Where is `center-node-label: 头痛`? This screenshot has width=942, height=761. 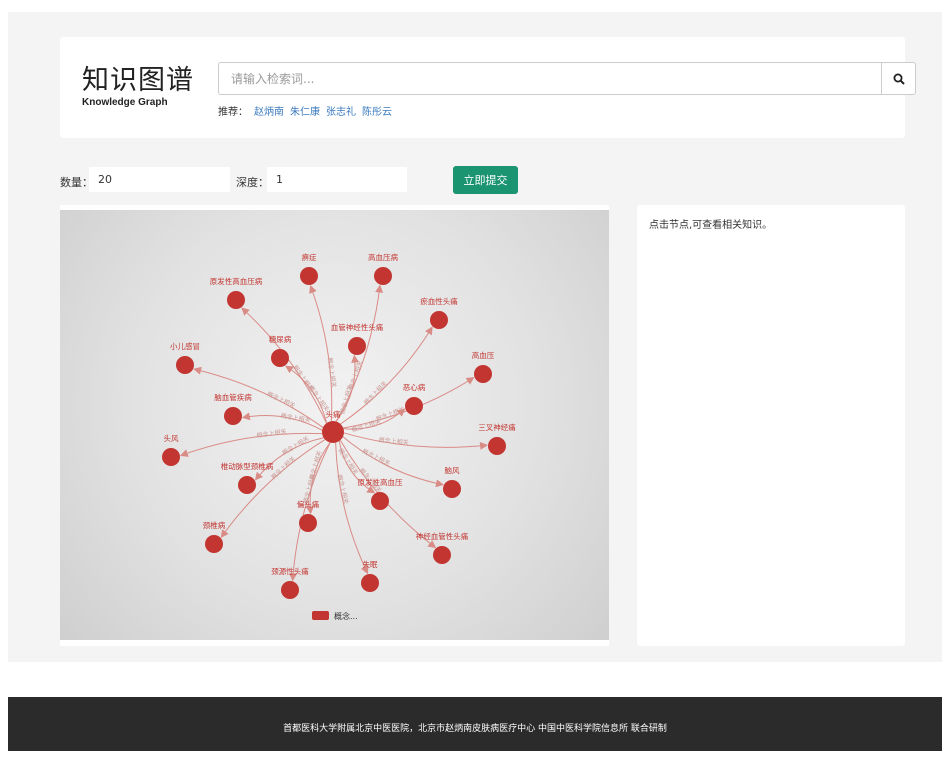
center-node-label: 头痛 is located at coordinates (333, 414).